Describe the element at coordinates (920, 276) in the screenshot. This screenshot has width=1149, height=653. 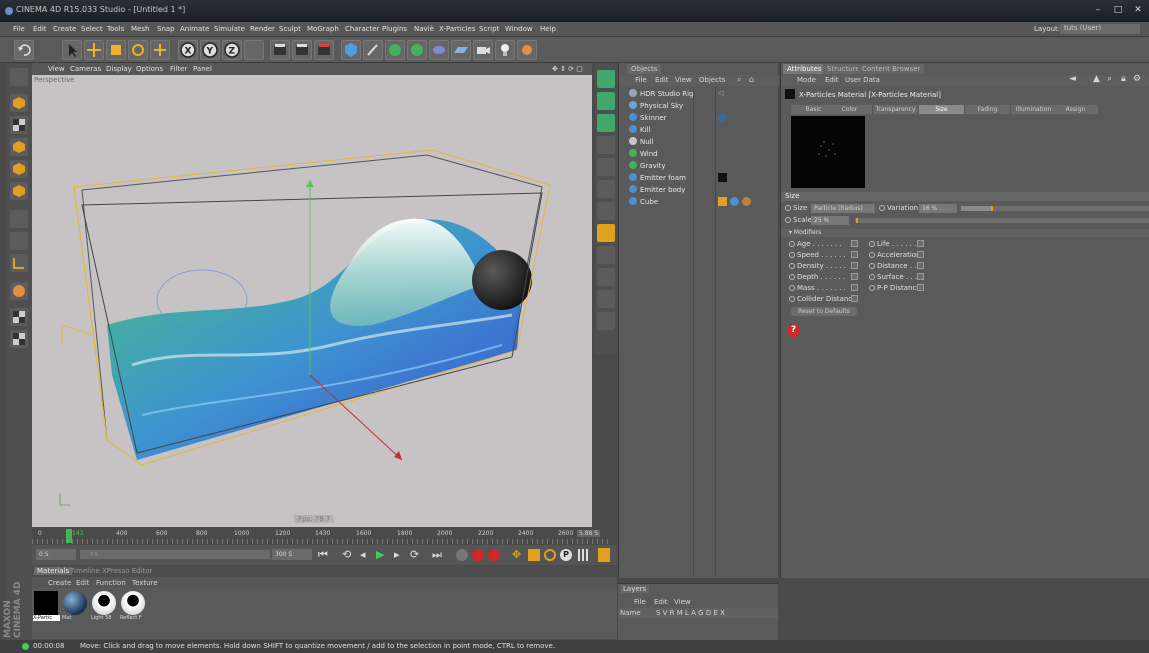
I see `surface-checkbox` at that location.